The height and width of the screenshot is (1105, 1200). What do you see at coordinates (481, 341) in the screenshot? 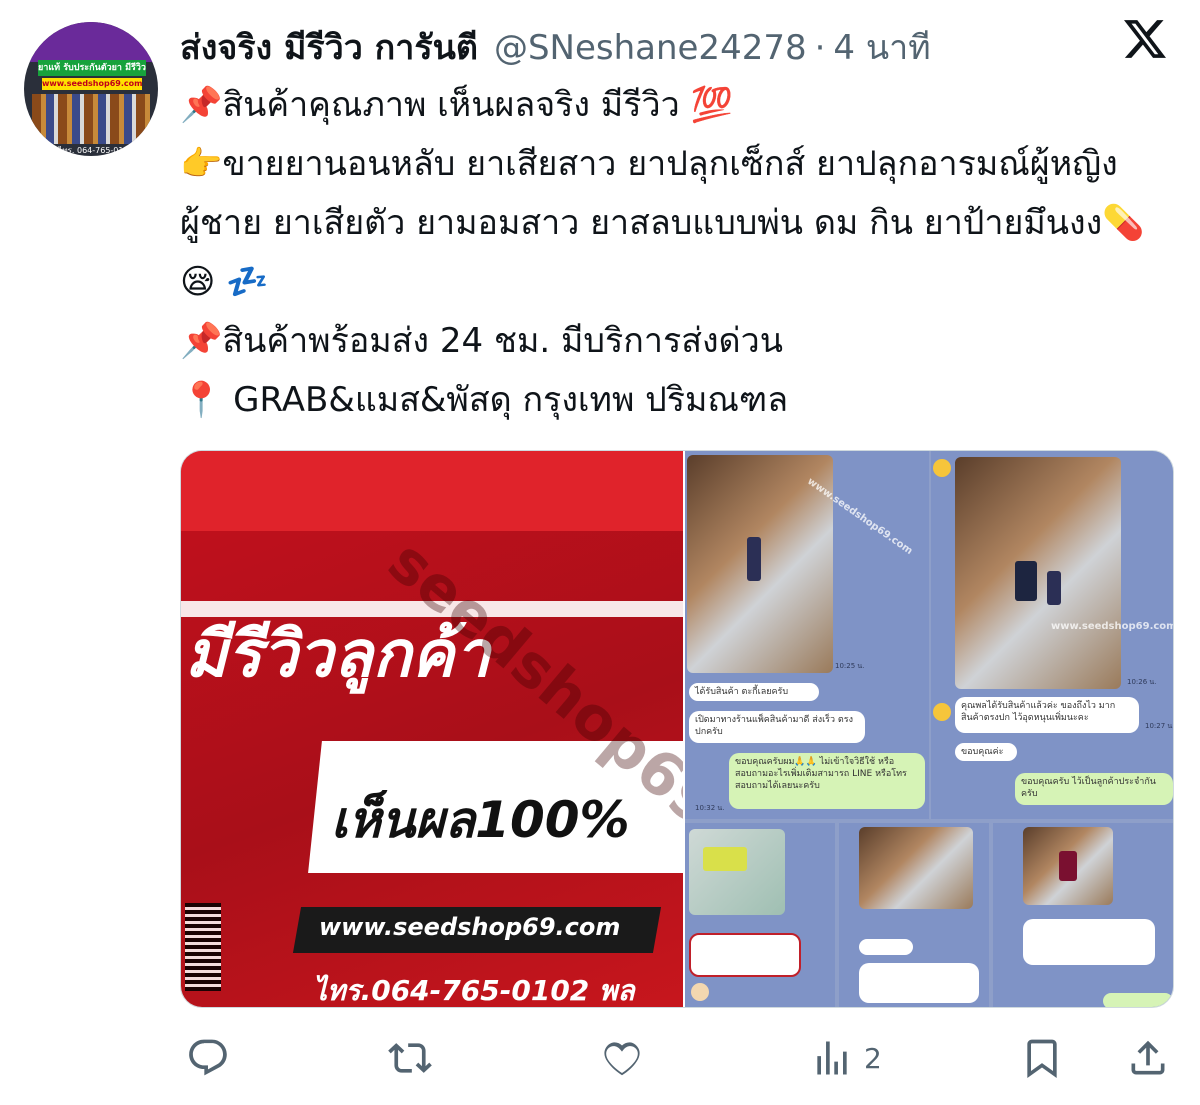
I see `tweet-line-3: 📌สินค้าพร้อมส่ง 24 ชม. มีบริการส่งด่วน` at bounding box center [481, 341].